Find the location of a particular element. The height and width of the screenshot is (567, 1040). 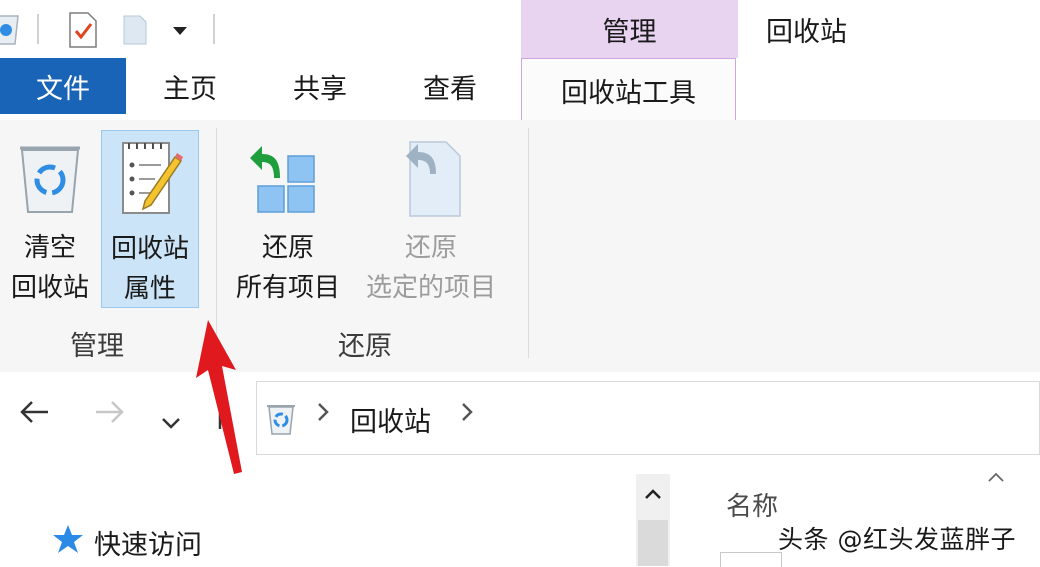

scroll-thumb is located at coordinates (653, 543).